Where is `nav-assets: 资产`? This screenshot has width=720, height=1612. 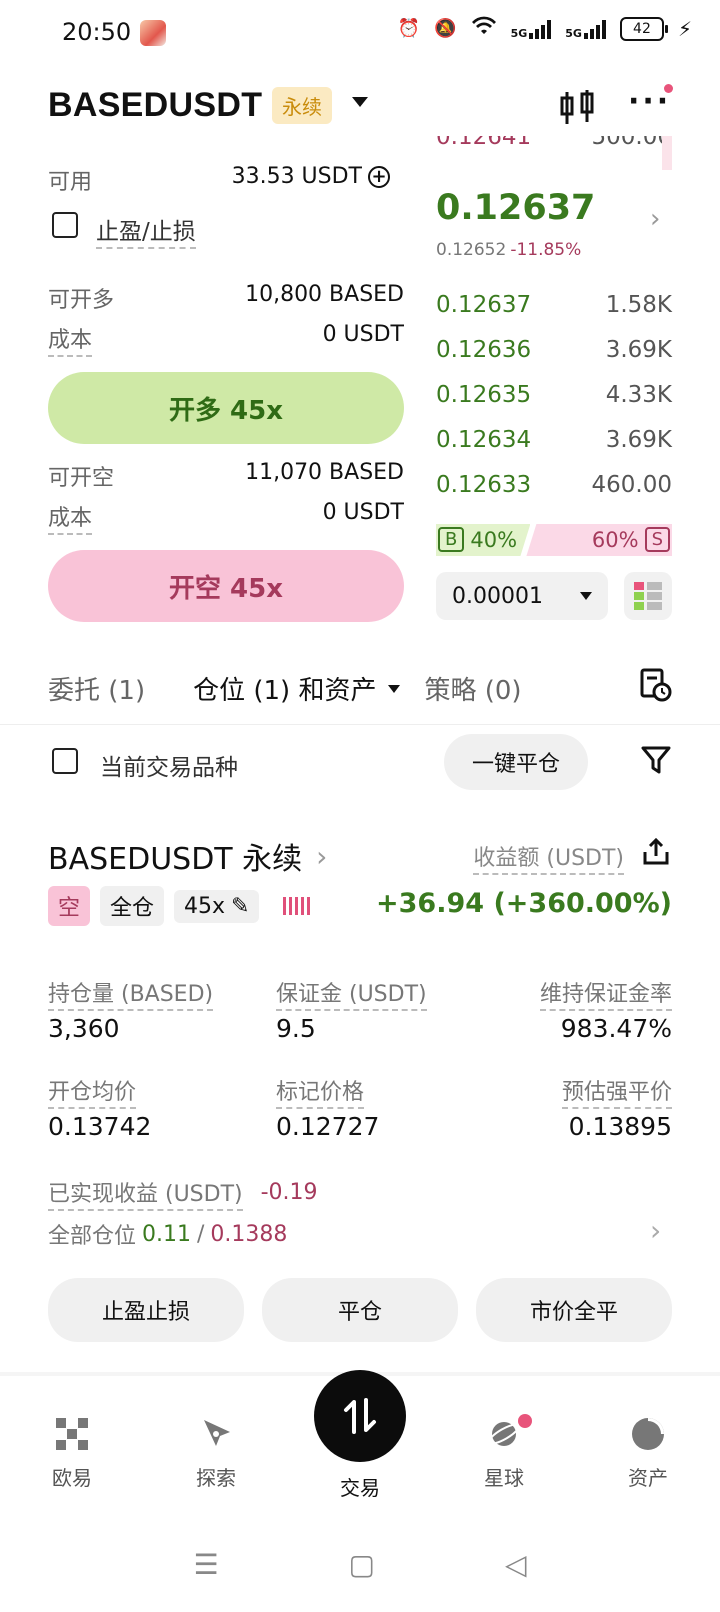
nav-assets: 资产 is located at coordinates (648, 1460).